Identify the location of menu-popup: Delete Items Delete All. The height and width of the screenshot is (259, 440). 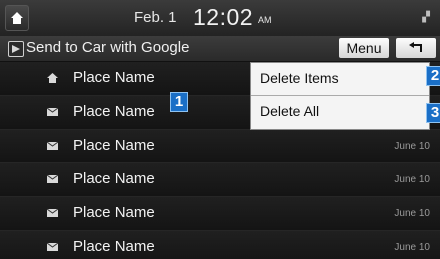
(340, 96).